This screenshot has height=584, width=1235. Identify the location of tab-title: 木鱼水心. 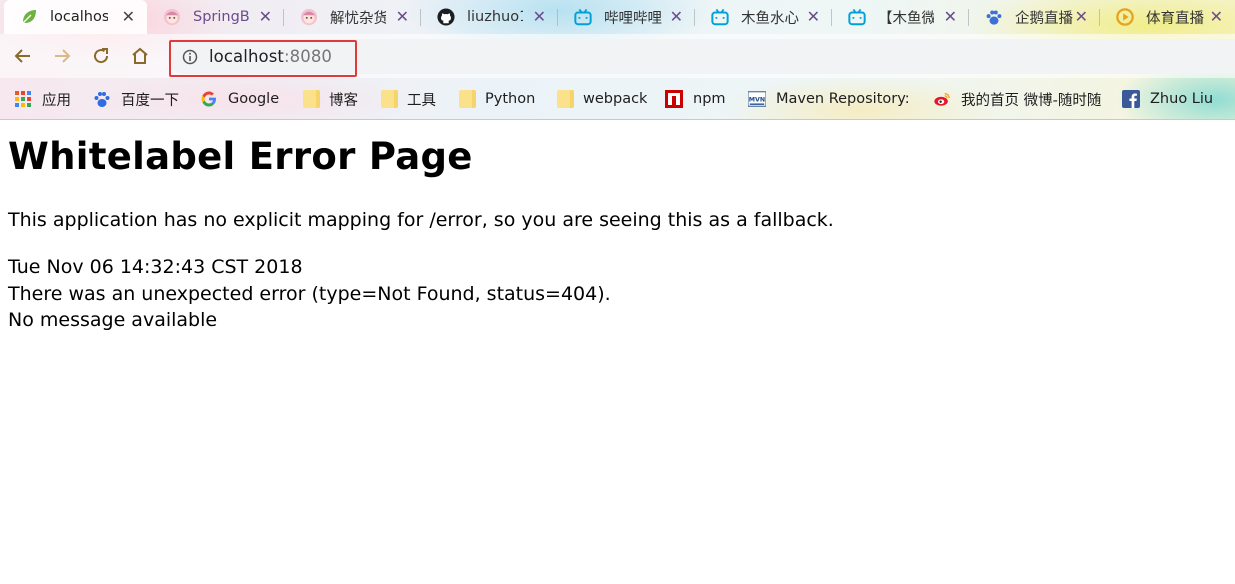
(770, 18).